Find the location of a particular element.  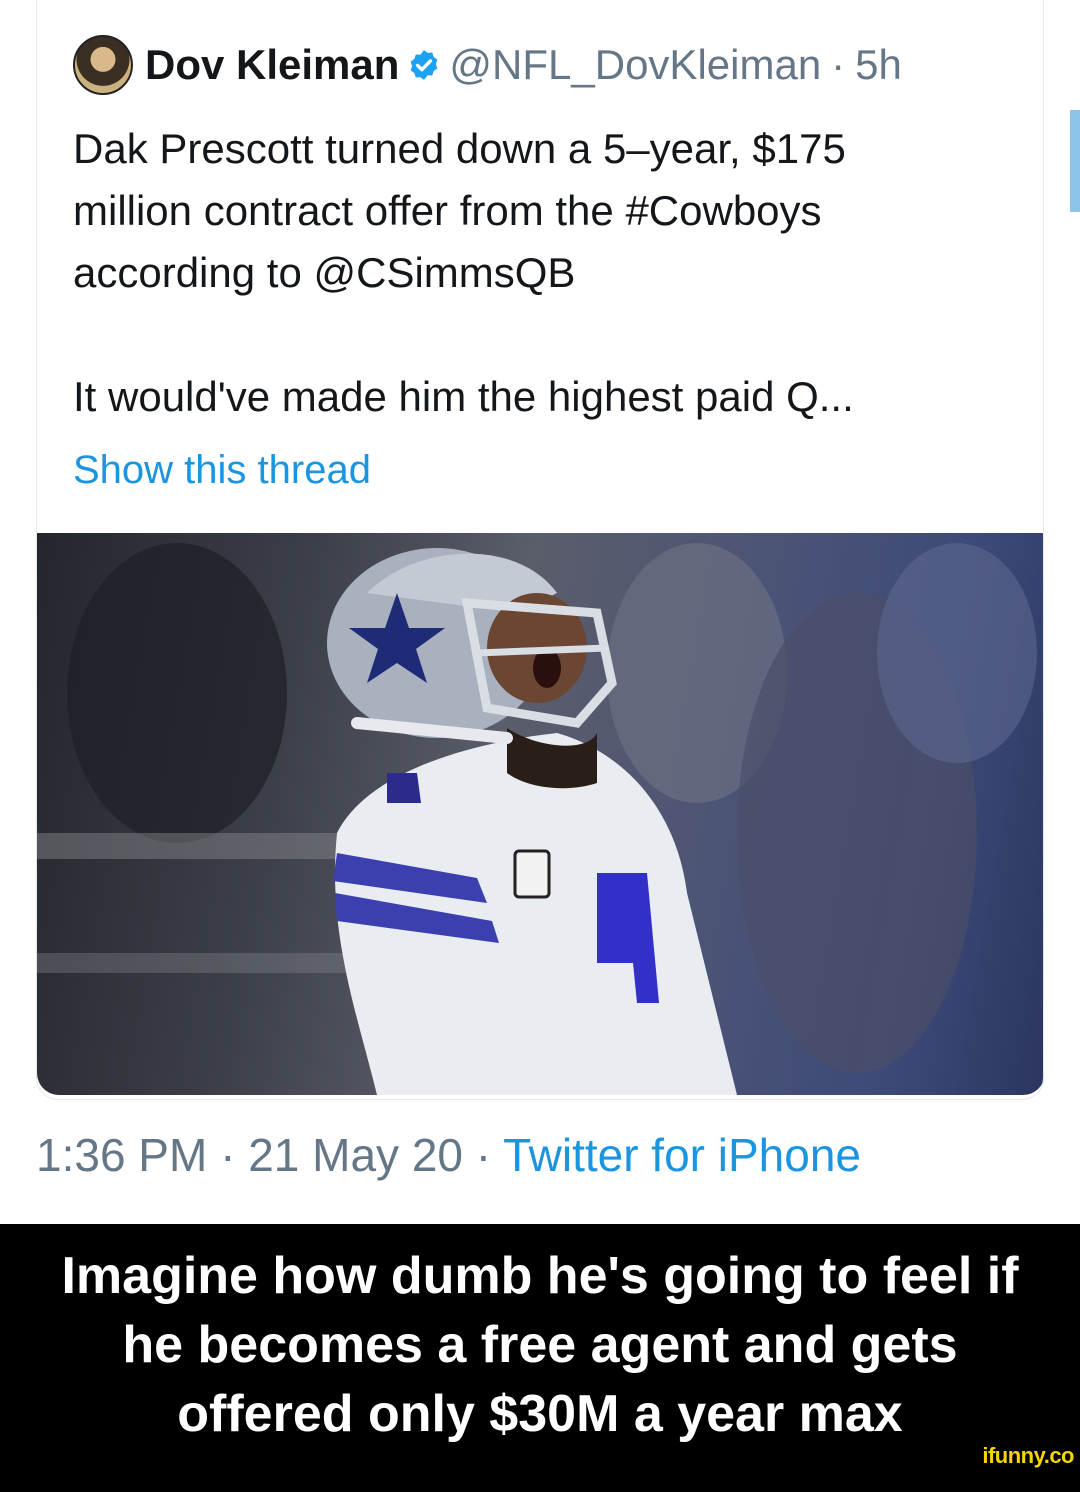

tweet-text-line: Dak Prescott turned down a 5–year, $175 is located at coordinates (459, 148).